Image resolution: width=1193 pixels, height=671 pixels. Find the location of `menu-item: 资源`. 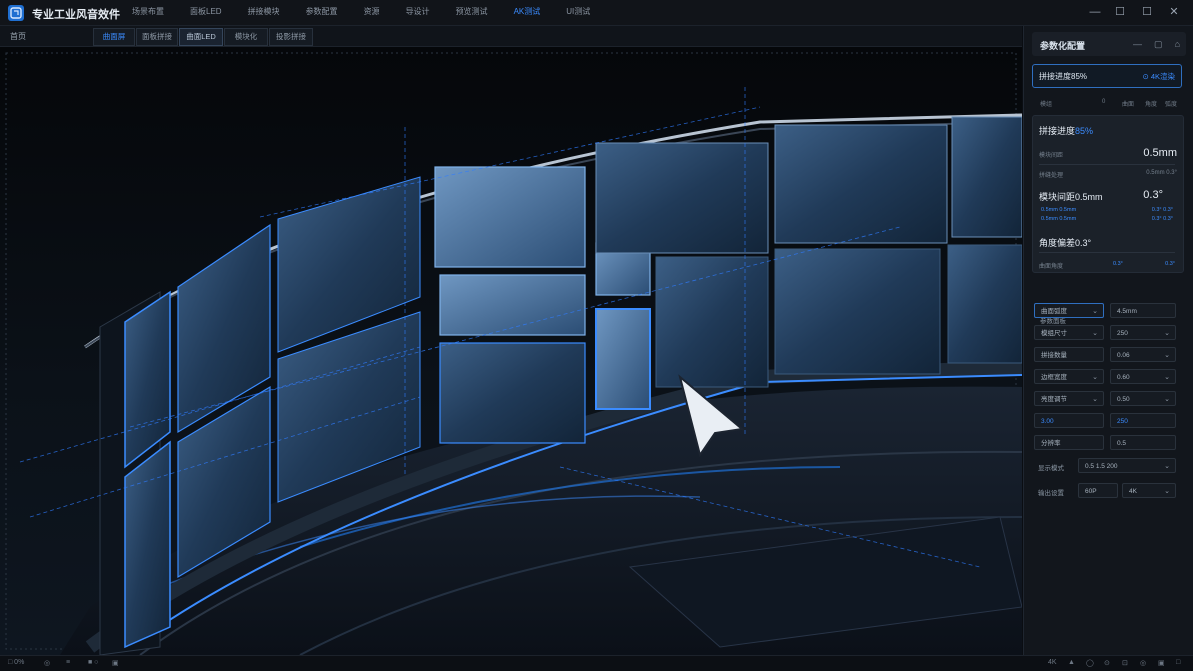

menu-item: 资源 is located at coordinates (372, 11).